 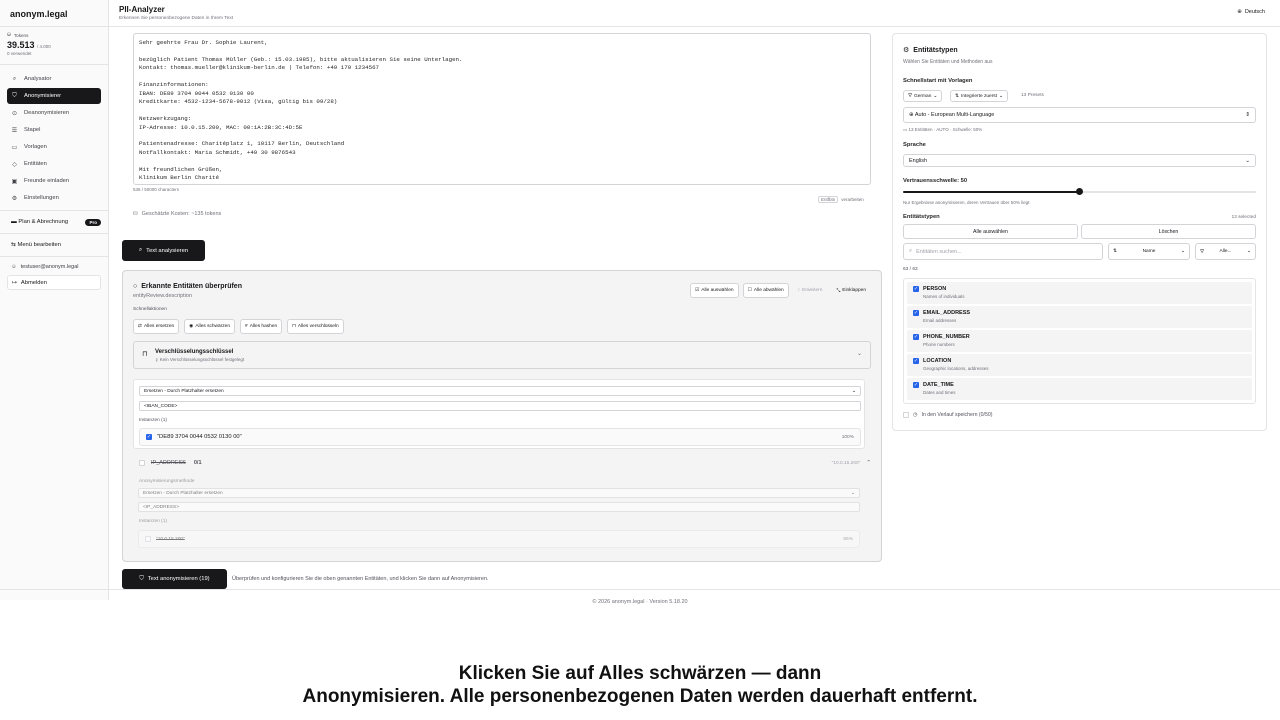 I want to click on review-description: entityReview.description, so click(x=163, y=296).